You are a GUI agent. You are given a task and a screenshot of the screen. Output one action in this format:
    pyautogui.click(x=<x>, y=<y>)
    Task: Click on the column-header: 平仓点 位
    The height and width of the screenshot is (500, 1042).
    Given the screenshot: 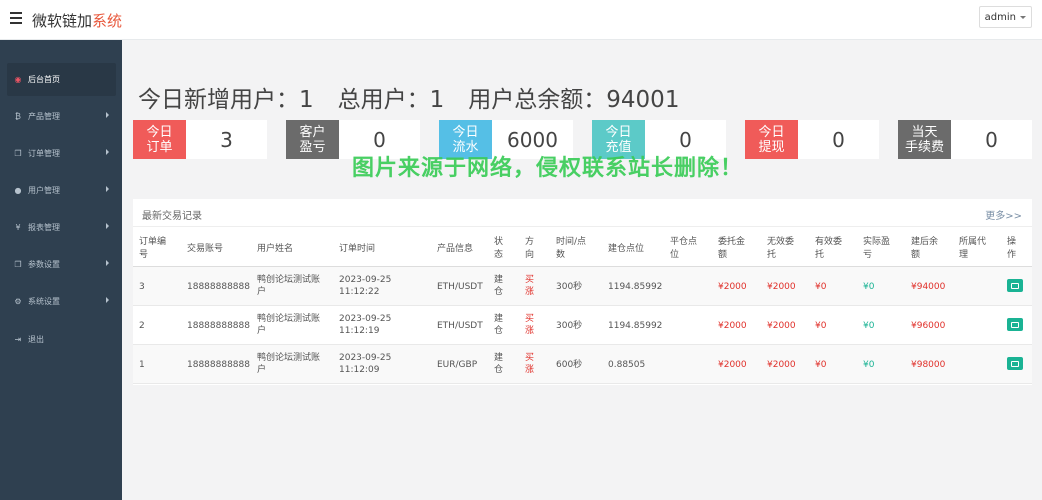 What is the action you would take?
    pyautogui.click(x=684, y=248)
    